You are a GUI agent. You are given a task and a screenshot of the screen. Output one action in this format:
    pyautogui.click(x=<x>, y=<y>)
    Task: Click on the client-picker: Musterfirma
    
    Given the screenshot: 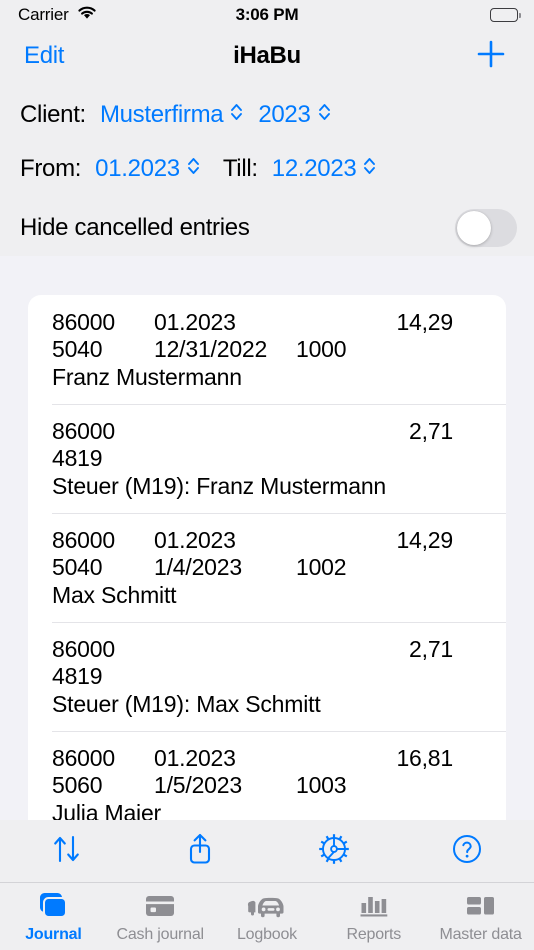 What is the action you would take?
    pyautogui.click(x=172, y=115)
    